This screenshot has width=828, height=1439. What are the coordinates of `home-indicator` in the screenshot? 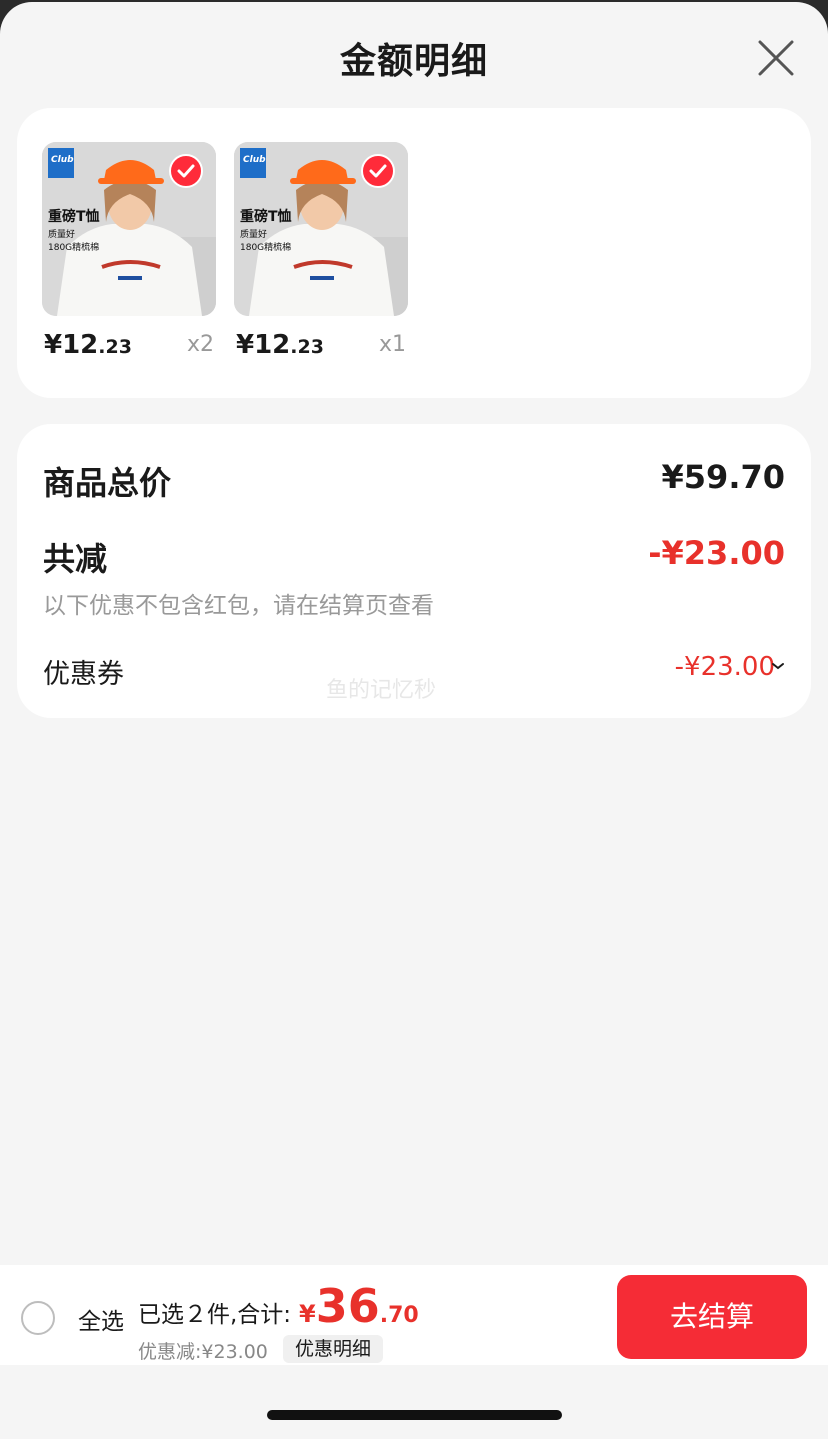 It's located at (414, 1415).